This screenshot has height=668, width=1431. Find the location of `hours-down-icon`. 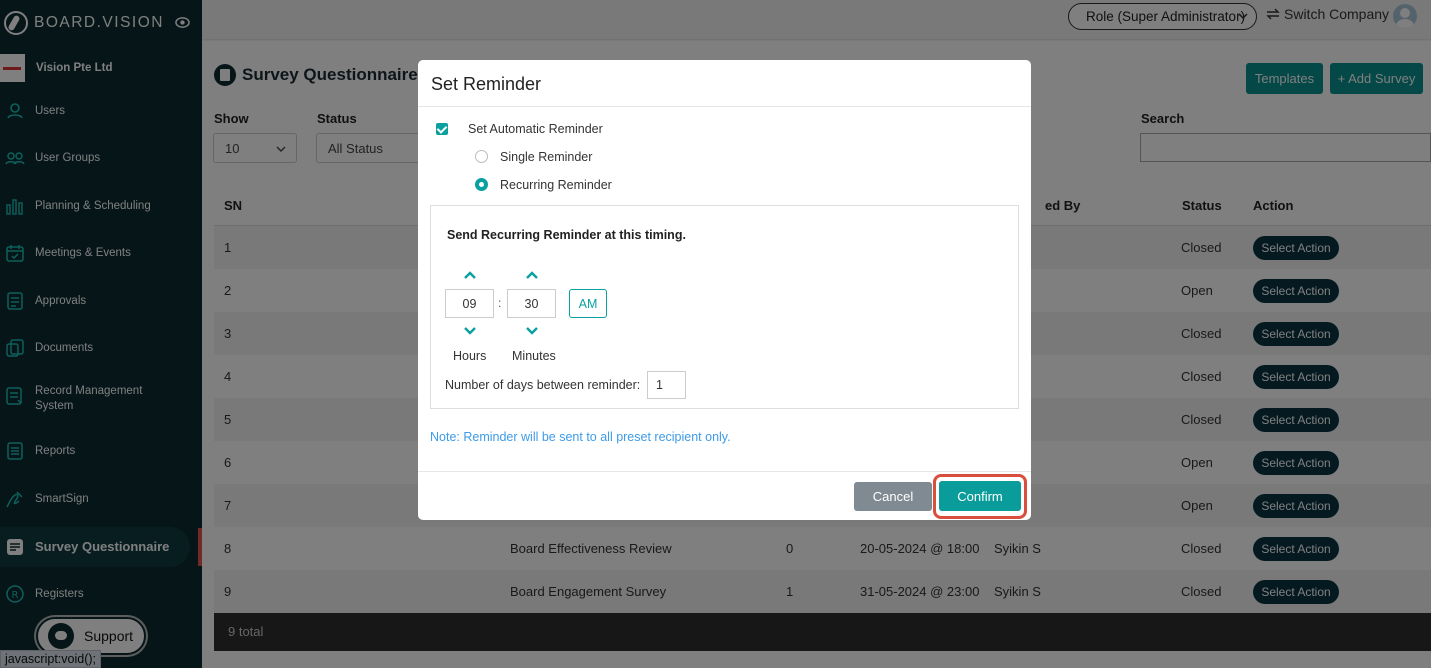

hours-down-icon is located at coordinates (470, 331).